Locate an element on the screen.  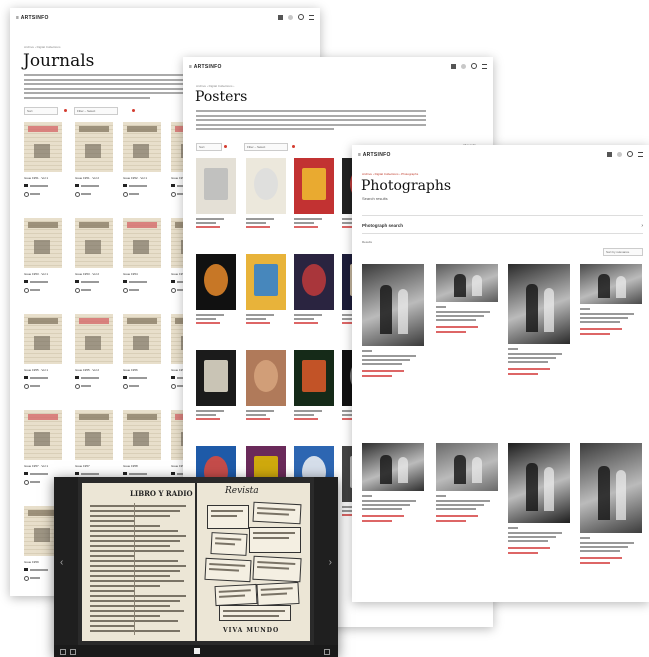
expand-chevron-icon: › is located at coordinates (642, 226).